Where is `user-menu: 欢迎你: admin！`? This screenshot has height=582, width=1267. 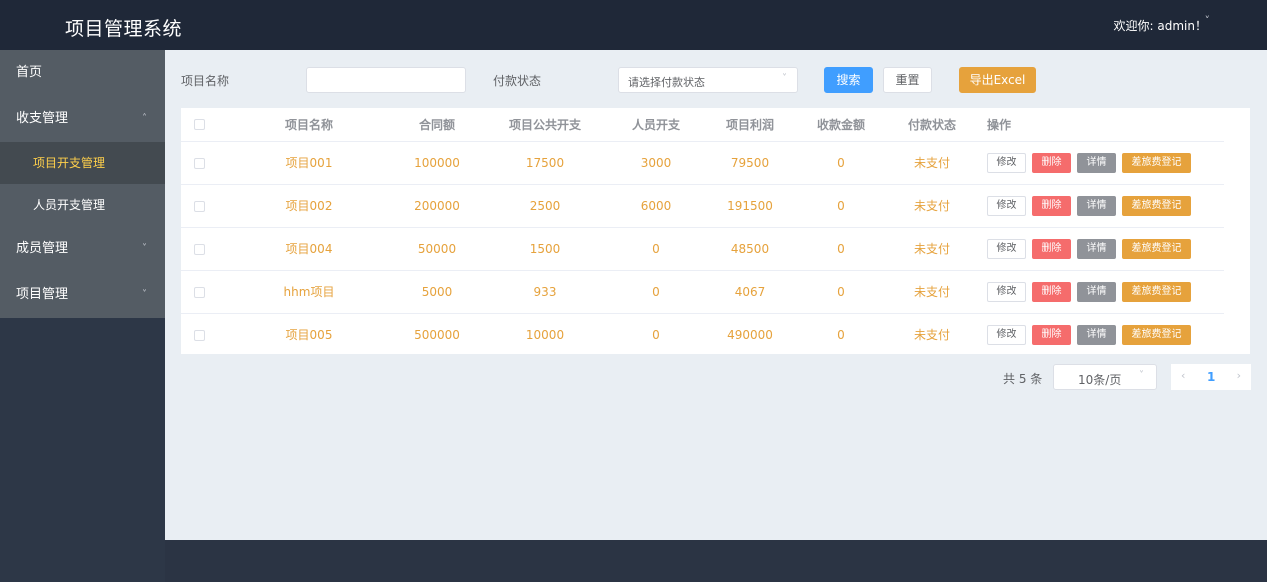
user-menu: 欢迎你: admin！ is located at coordinates (1160, 25).